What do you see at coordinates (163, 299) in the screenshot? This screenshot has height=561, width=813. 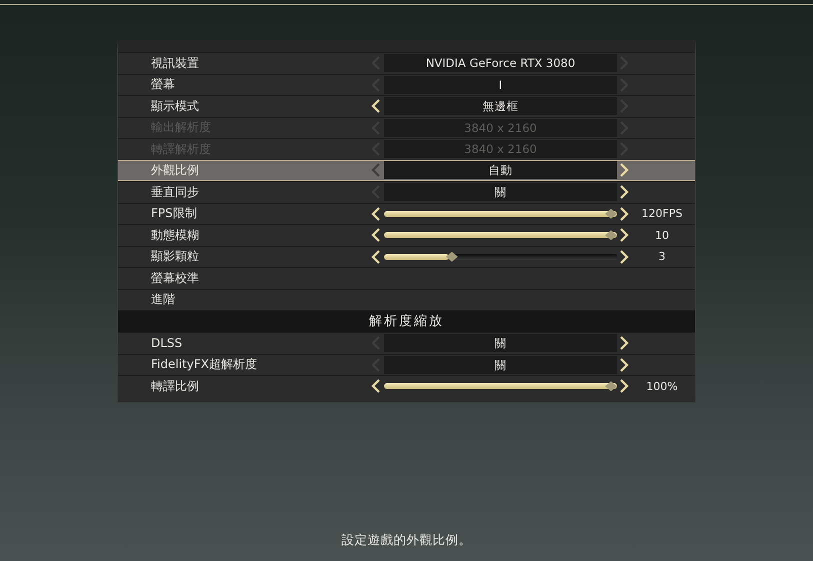 I see `setting-label: 進階` at bounding box center [163, 299].